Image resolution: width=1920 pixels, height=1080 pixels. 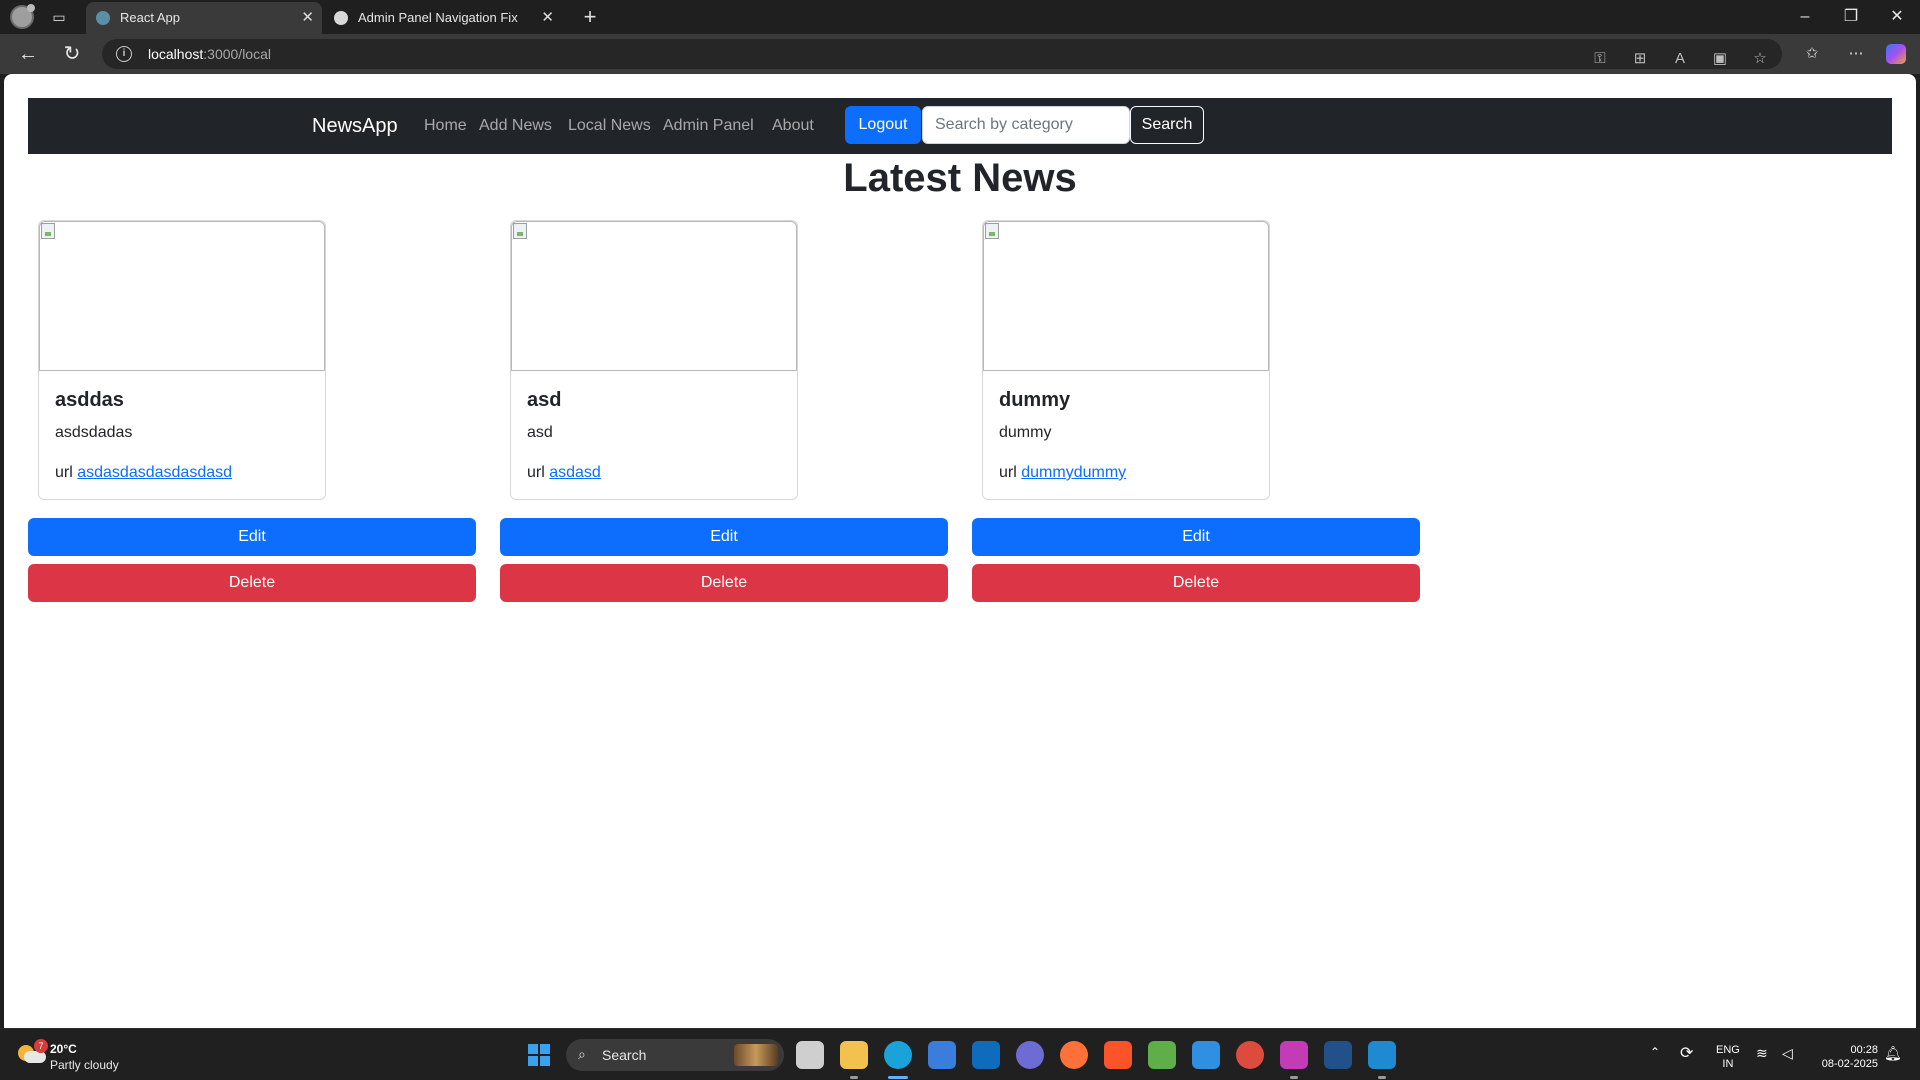 What do you see at coordinates (1074, 1055) in the screenshot?
I see `firefox-icon` at bounding box center [1074, 1055].